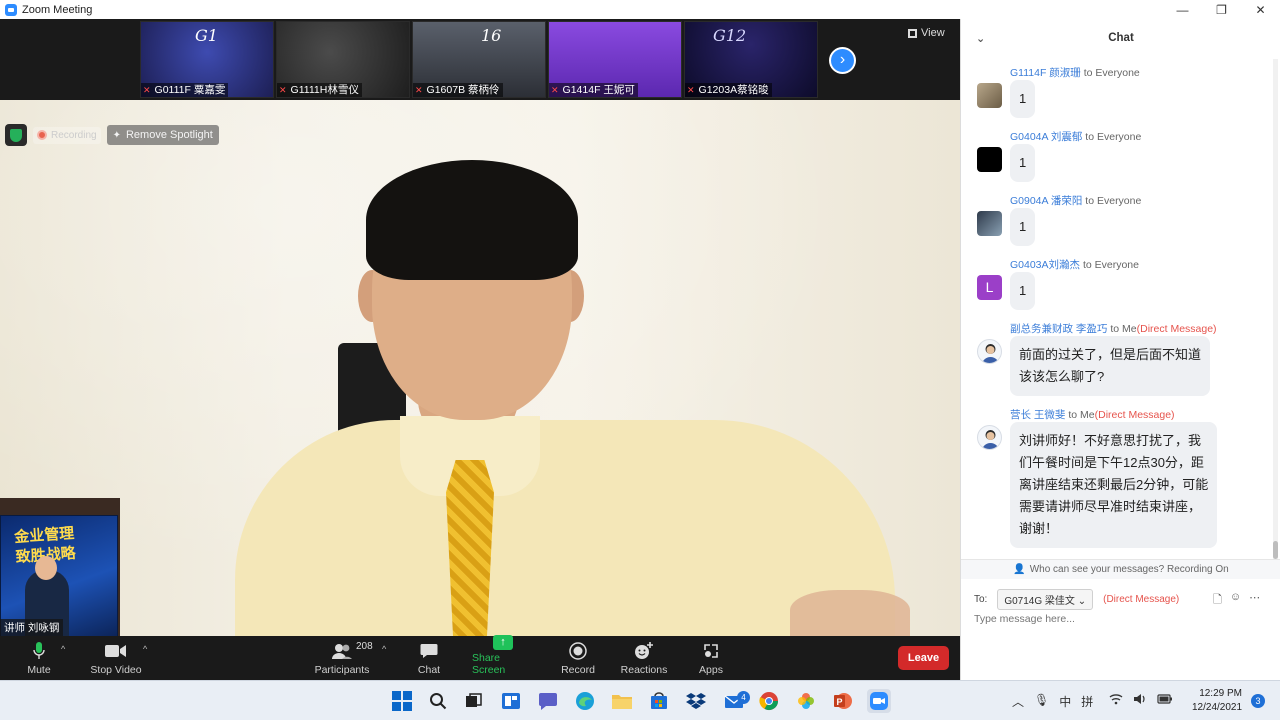 Image resolution: width=1280 pixels, height=720 pixels. I want to click on video-badges: Recording ✦ Remove Spotlight, so click(112, 135).